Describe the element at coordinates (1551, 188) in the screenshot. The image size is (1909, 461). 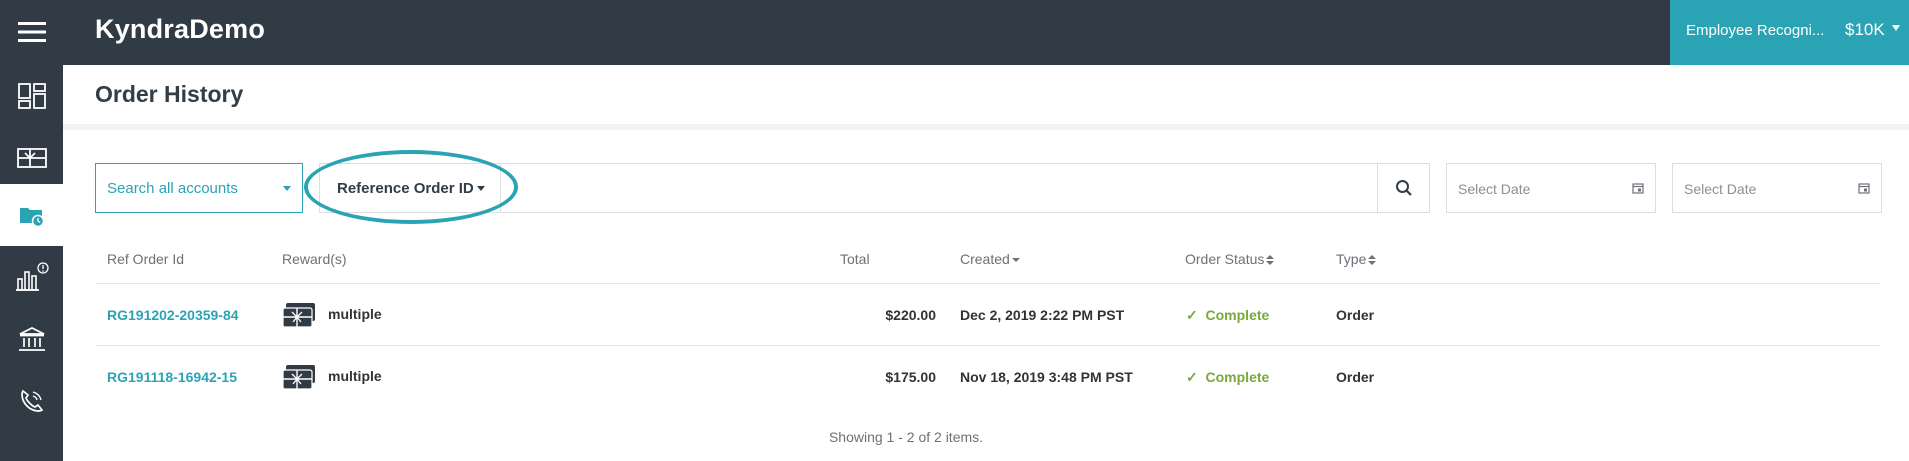
I see `start-date-picker: Select Date` at that location.